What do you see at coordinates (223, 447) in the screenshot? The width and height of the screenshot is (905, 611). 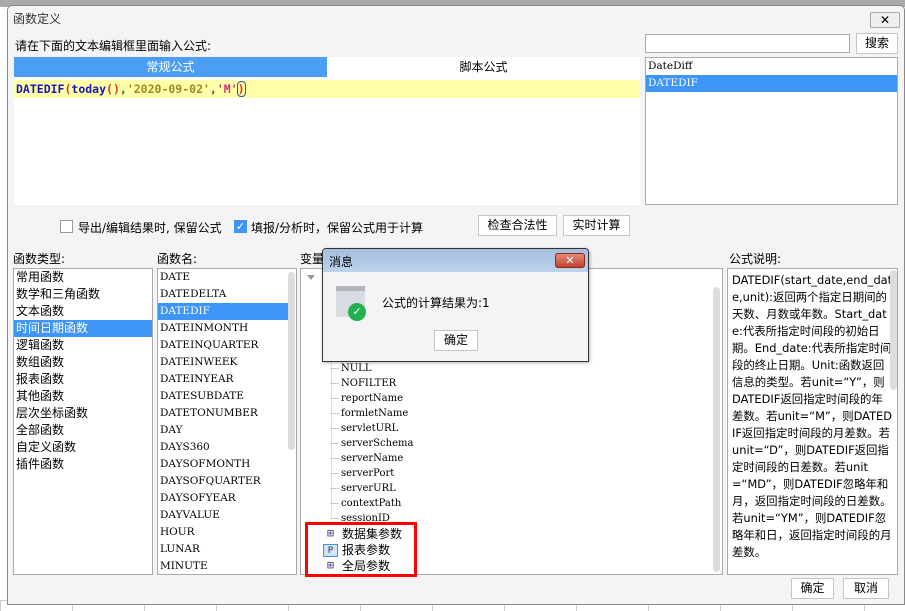 I see `function-name-item: DAYS360` at bounding box center [223, 447].